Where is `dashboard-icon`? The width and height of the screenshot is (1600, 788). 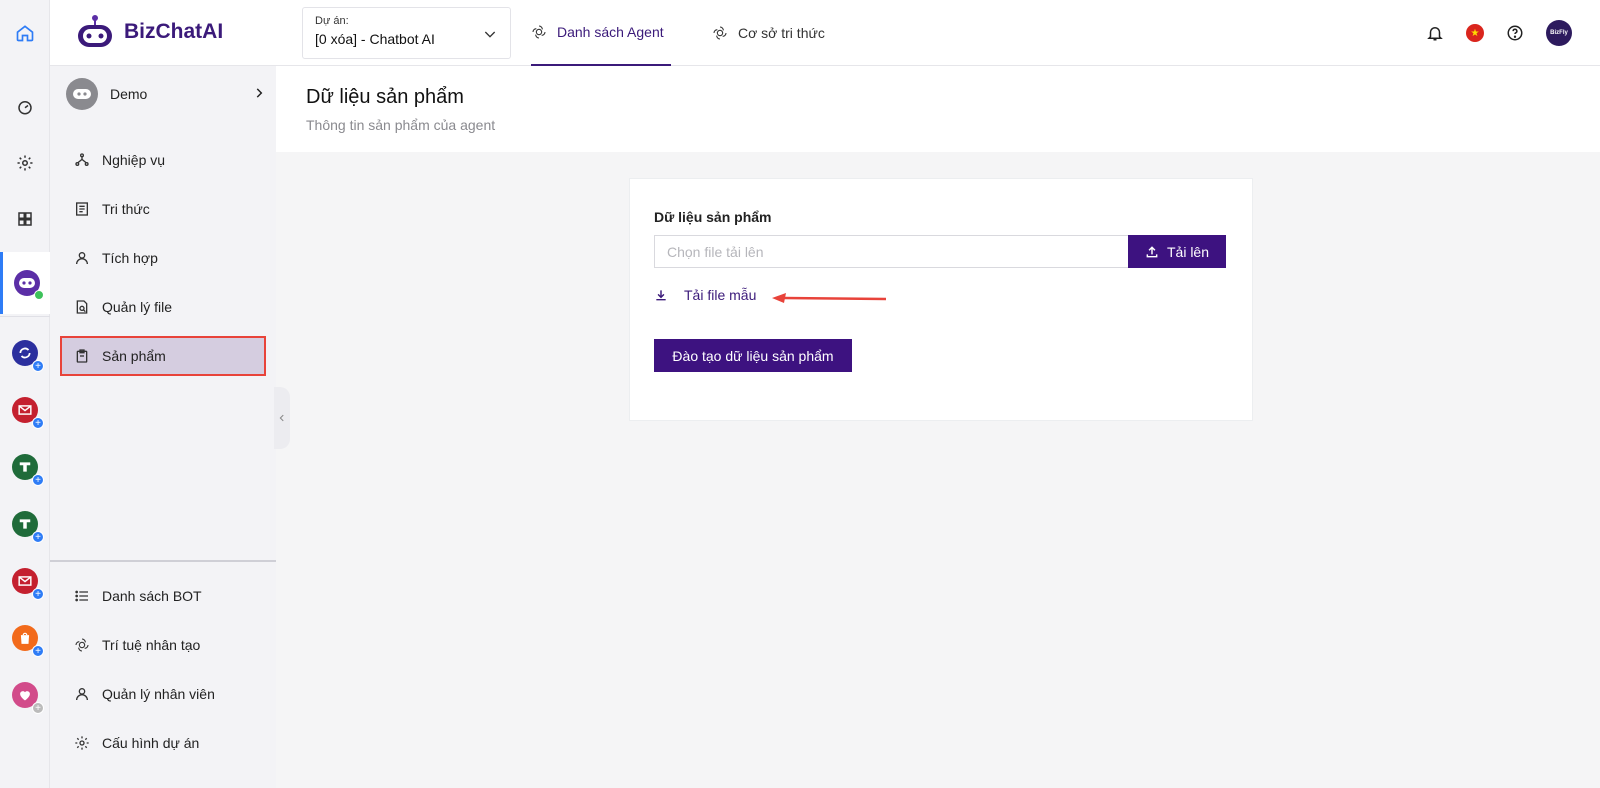 dashboard-icon is located at coordinates (25, 108).